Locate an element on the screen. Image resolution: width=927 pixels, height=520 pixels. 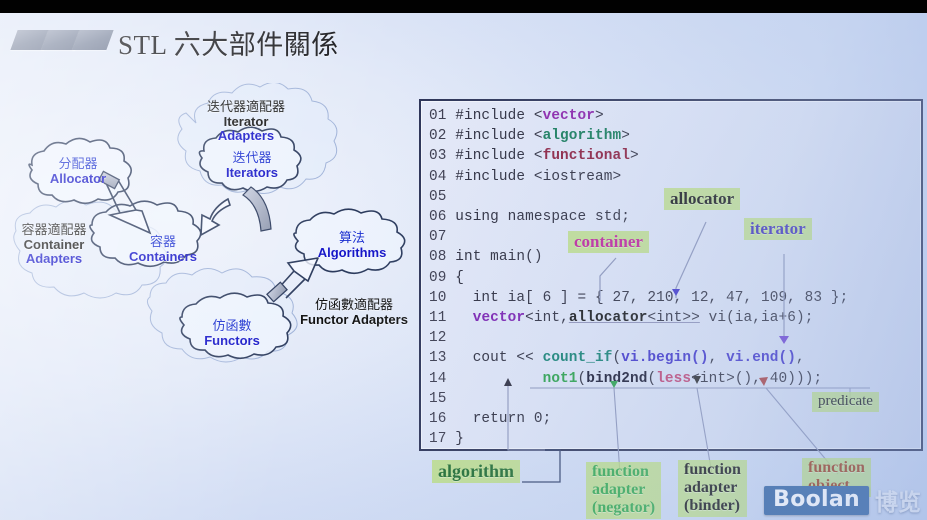
token-less: less is located at coordinates (674, 378).